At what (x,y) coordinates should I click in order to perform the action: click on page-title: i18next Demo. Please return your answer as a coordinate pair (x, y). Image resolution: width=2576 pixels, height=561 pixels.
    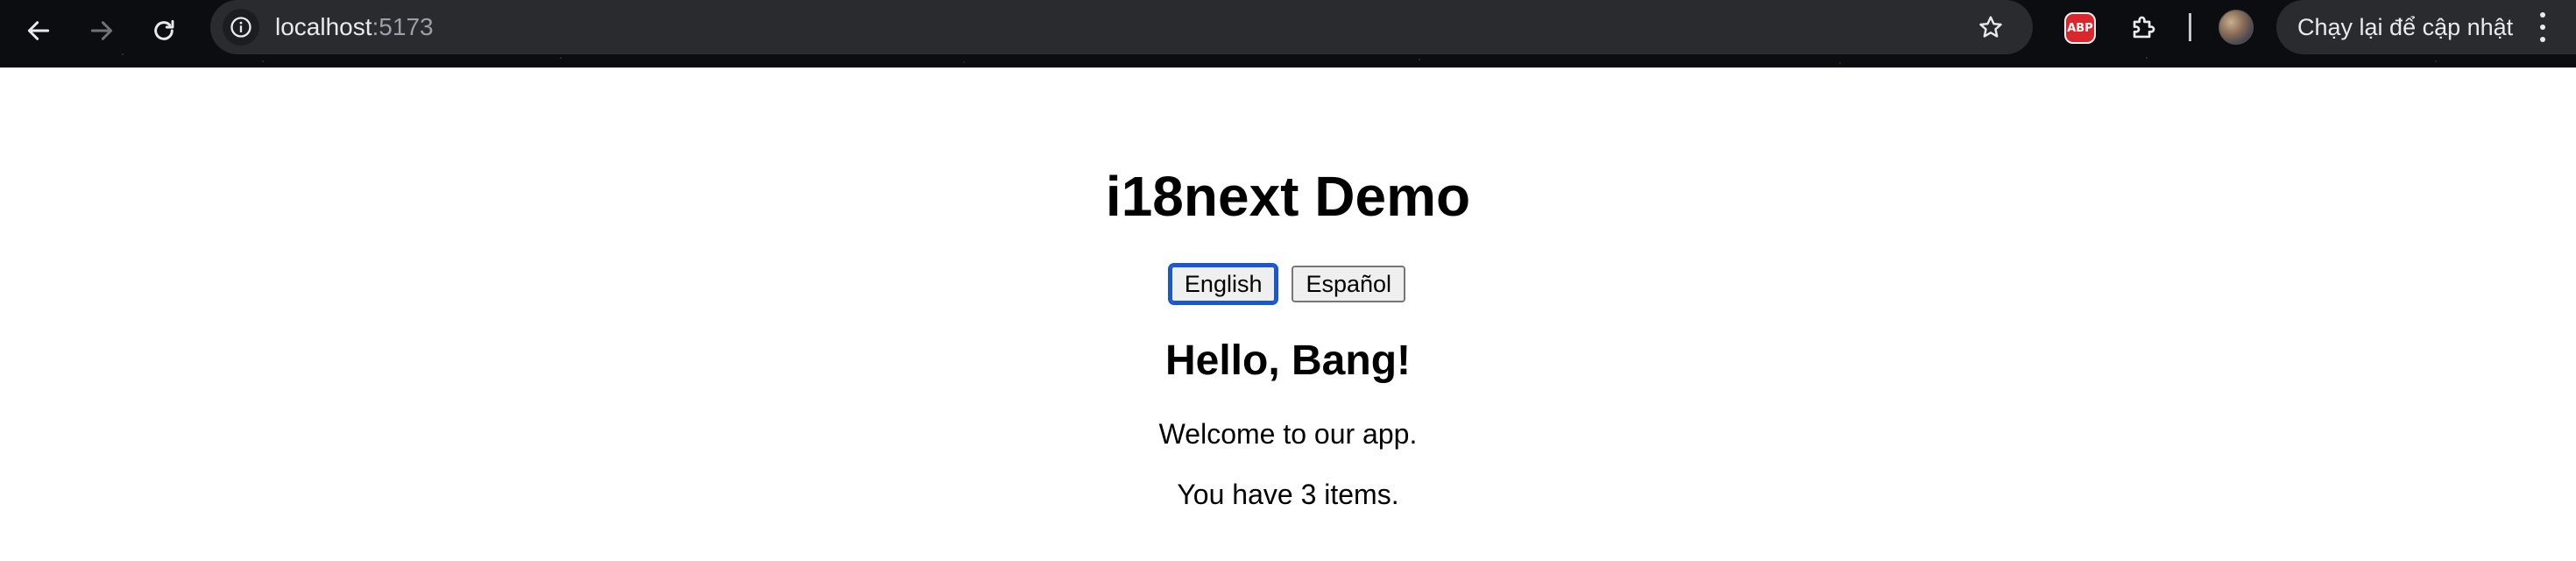
    Looking at the image, I should click on (1288, 197).